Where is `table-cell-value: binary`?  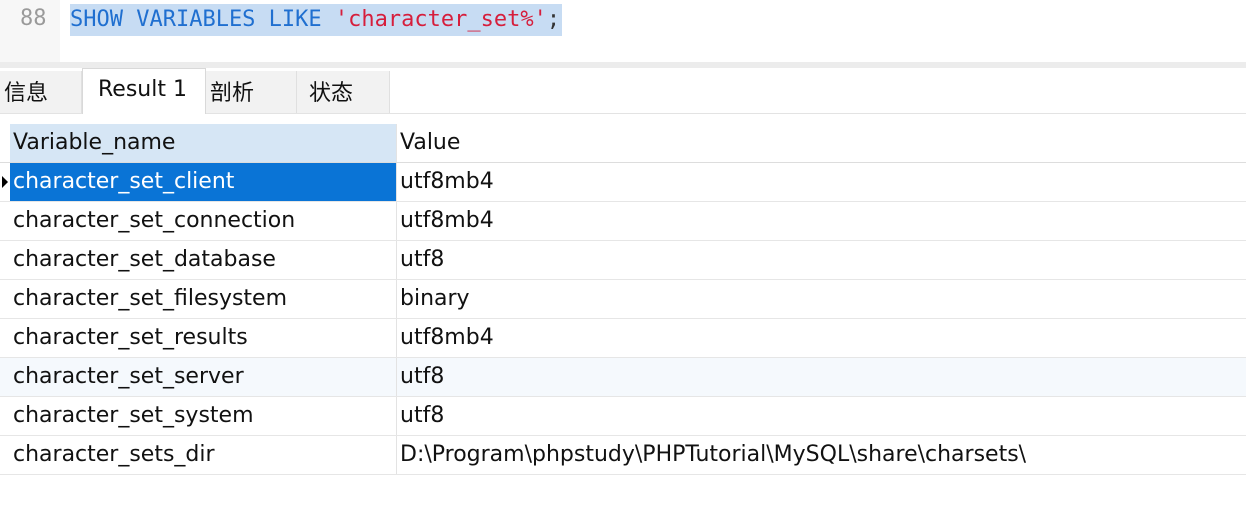
table-cell-value: binary is located at coordinates (821, 299).